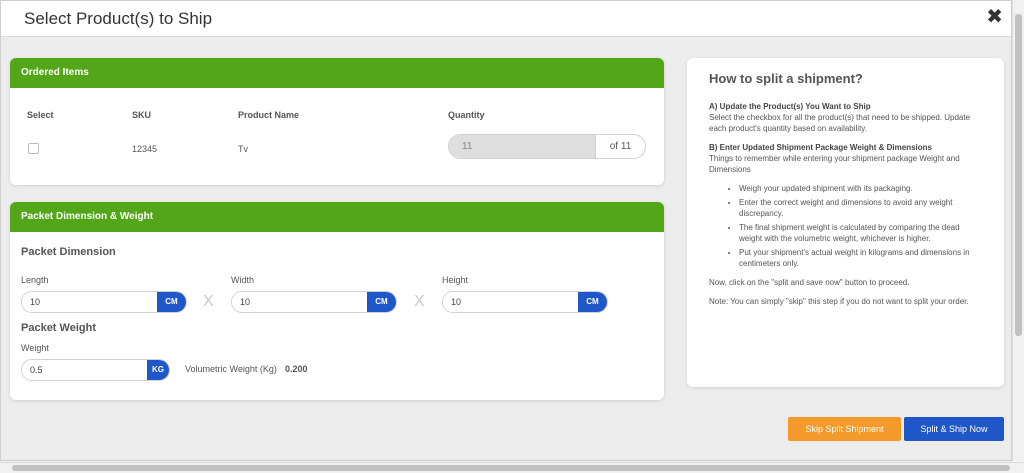 The width and height of the screenshot is (1024, 473). I want to click on length-unit: CM, so click(171, 302).